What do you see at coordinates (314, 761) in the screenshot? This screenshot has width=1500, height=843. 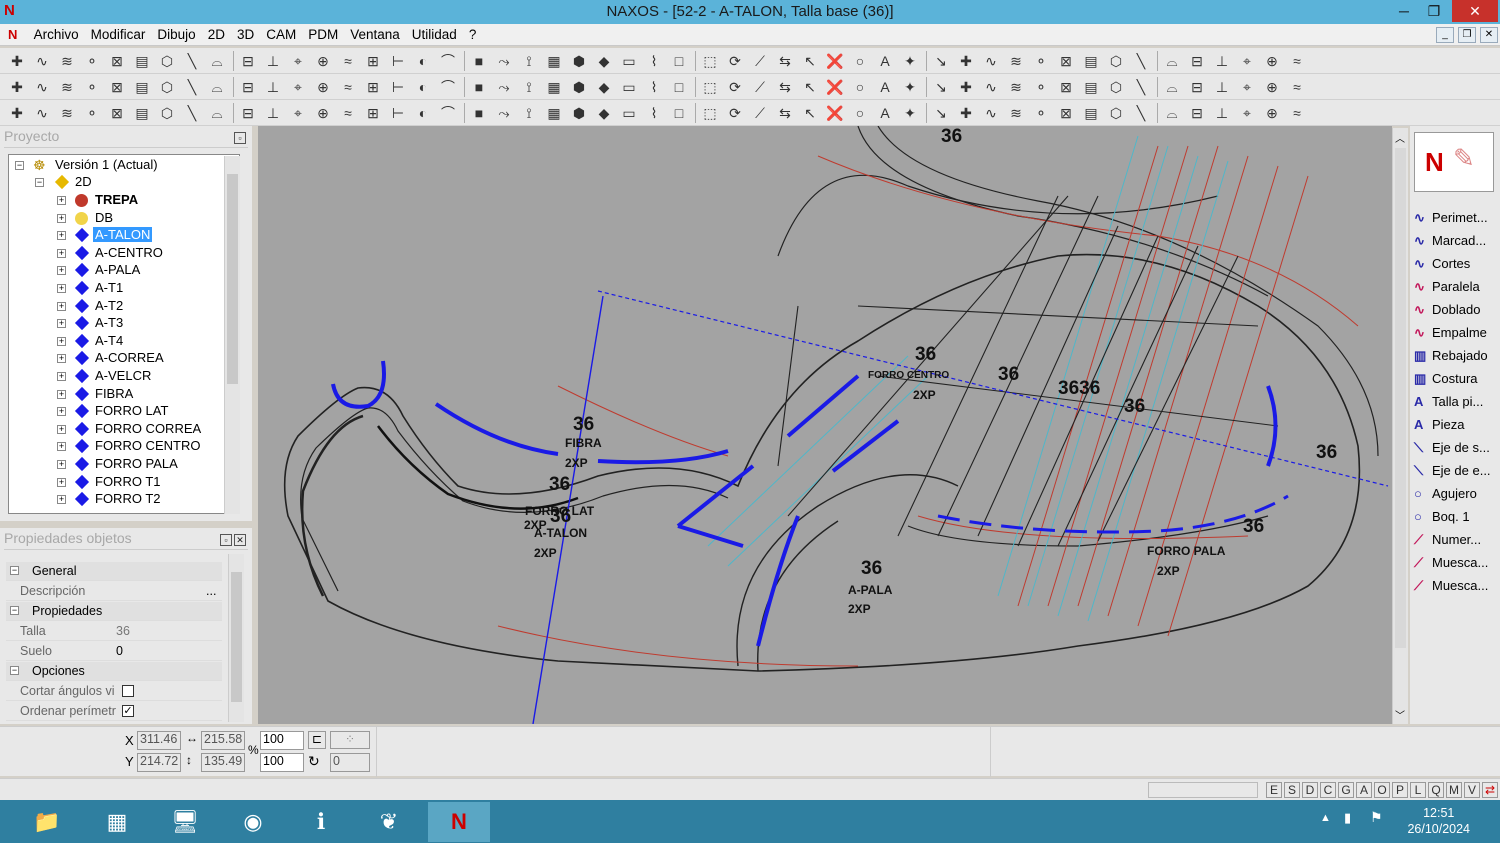 I see `rotate-icon: ↻` at bounding box center [314, 761].